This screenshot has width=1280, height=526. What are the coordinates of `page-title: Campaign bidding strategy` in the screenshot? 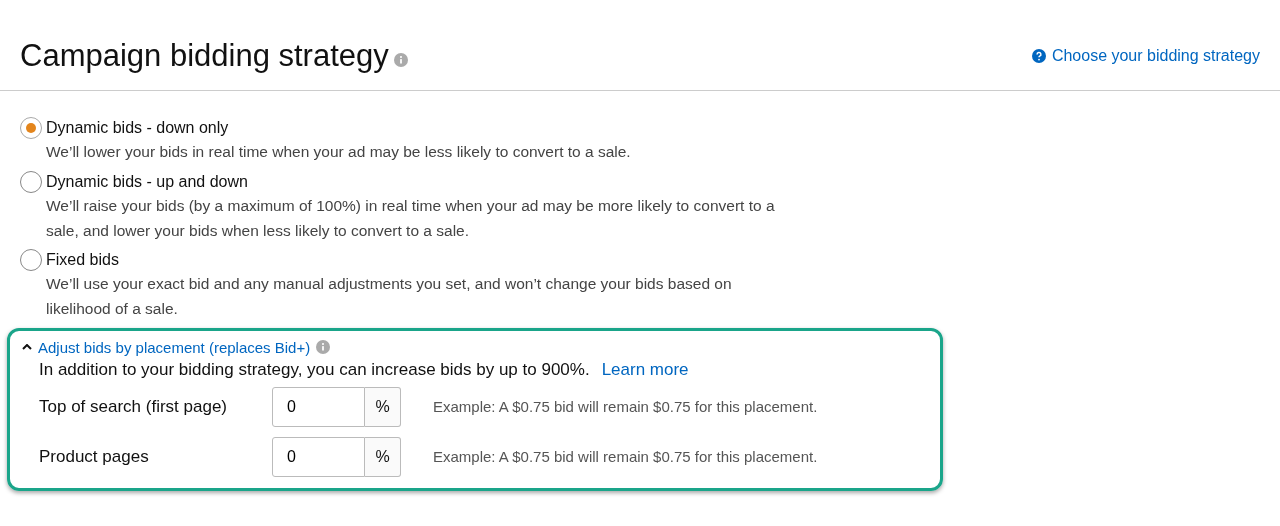 It's located at (204, 56).